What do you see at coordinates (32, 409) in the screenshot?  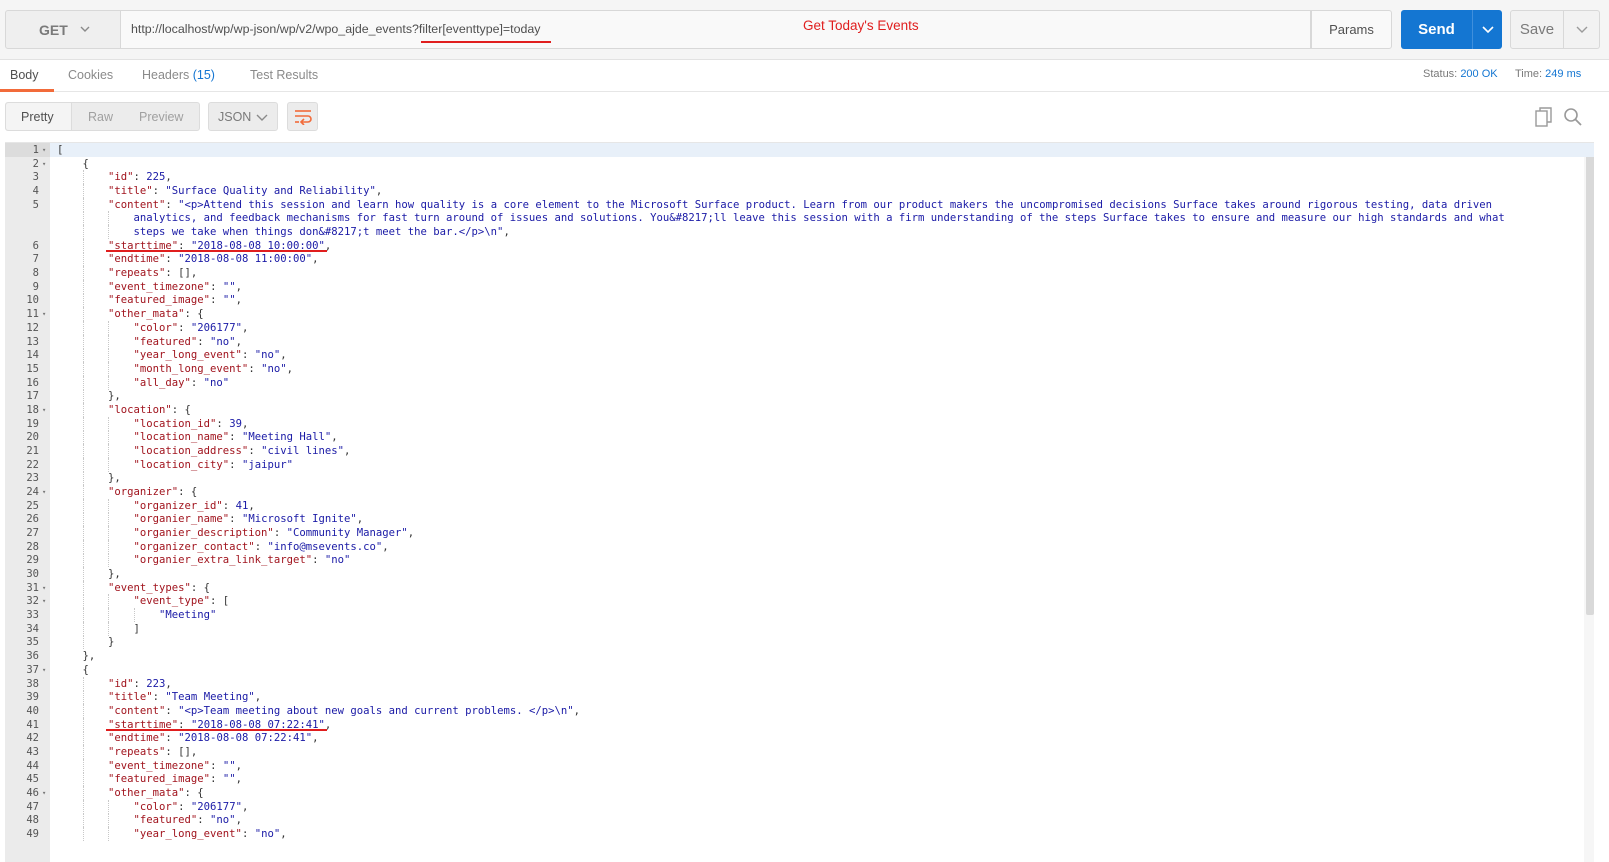 I see `line-number: 18` at bounding box center [32, 409].